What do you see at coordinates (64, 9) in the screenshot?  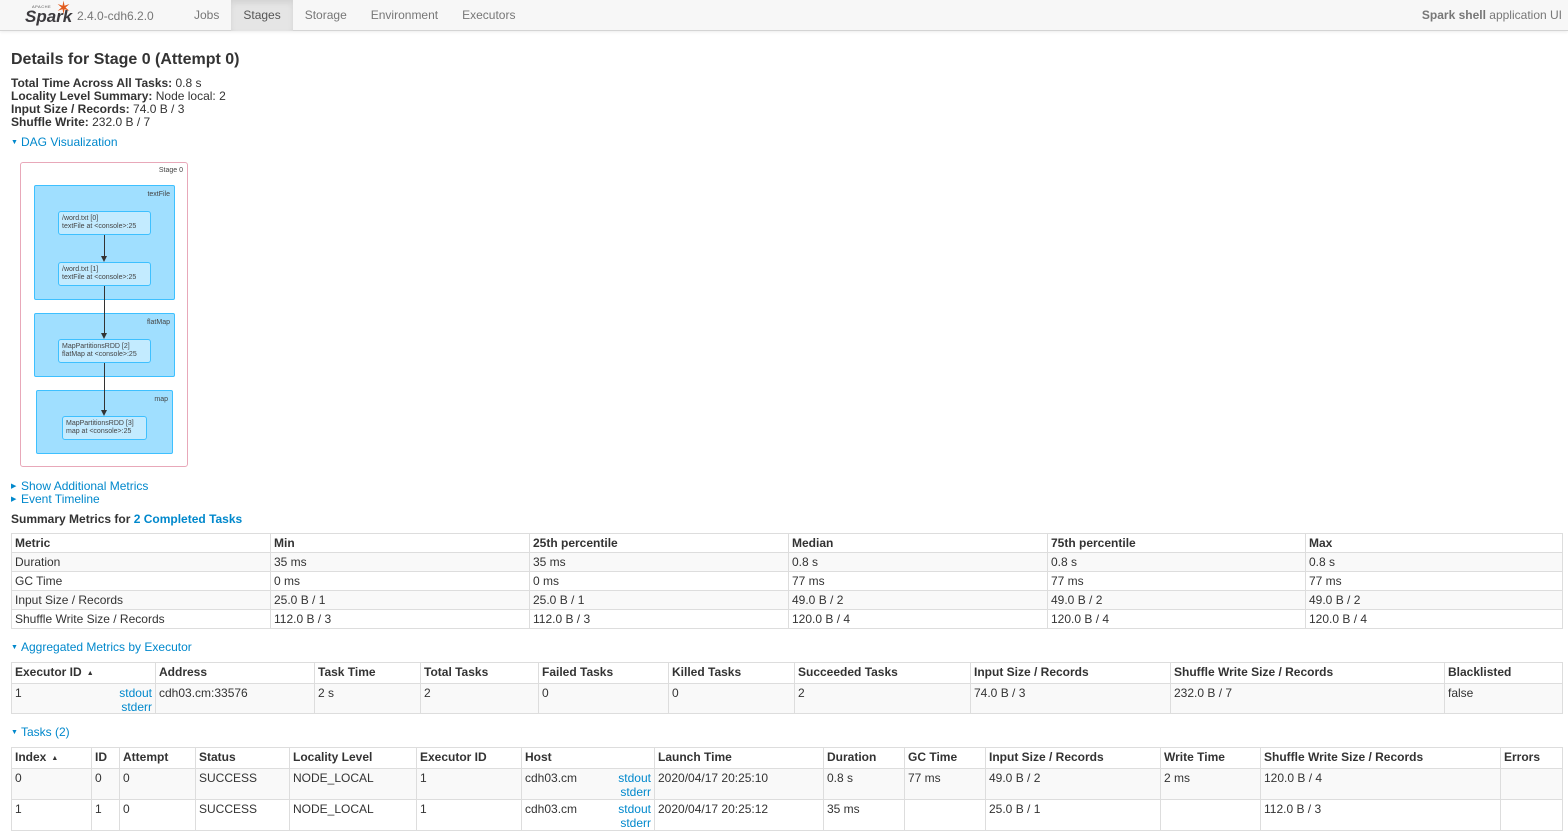 I see `spark-star-icon: ✶` at bounding box center [64, 9].